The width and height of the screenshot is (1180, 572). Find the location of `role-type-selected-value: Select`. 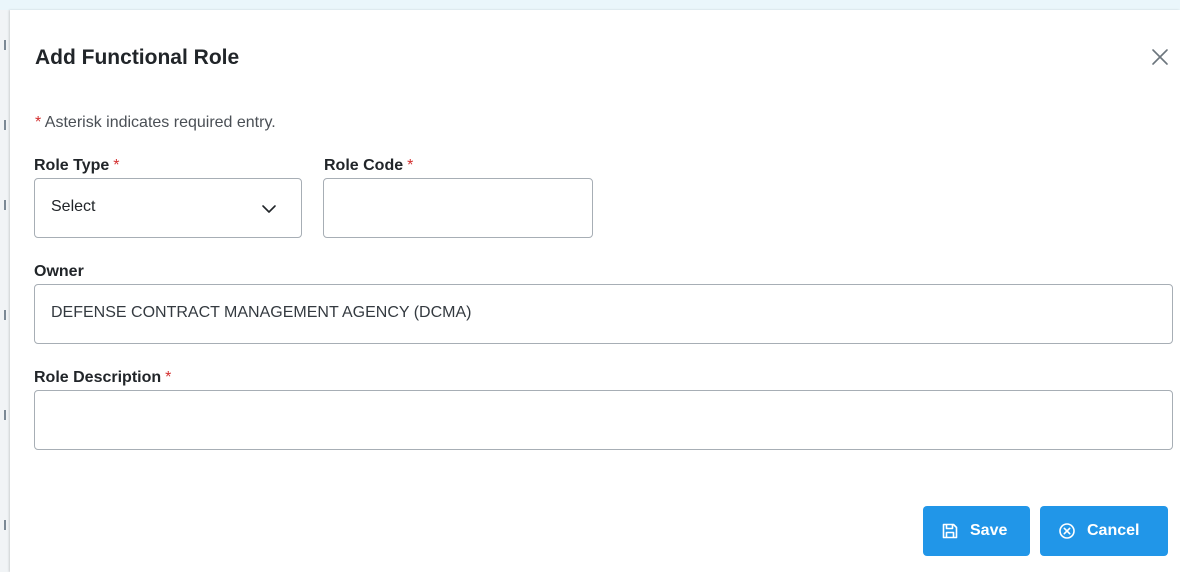

role-type-selected-value: Select is located at coordinates (73, 206).